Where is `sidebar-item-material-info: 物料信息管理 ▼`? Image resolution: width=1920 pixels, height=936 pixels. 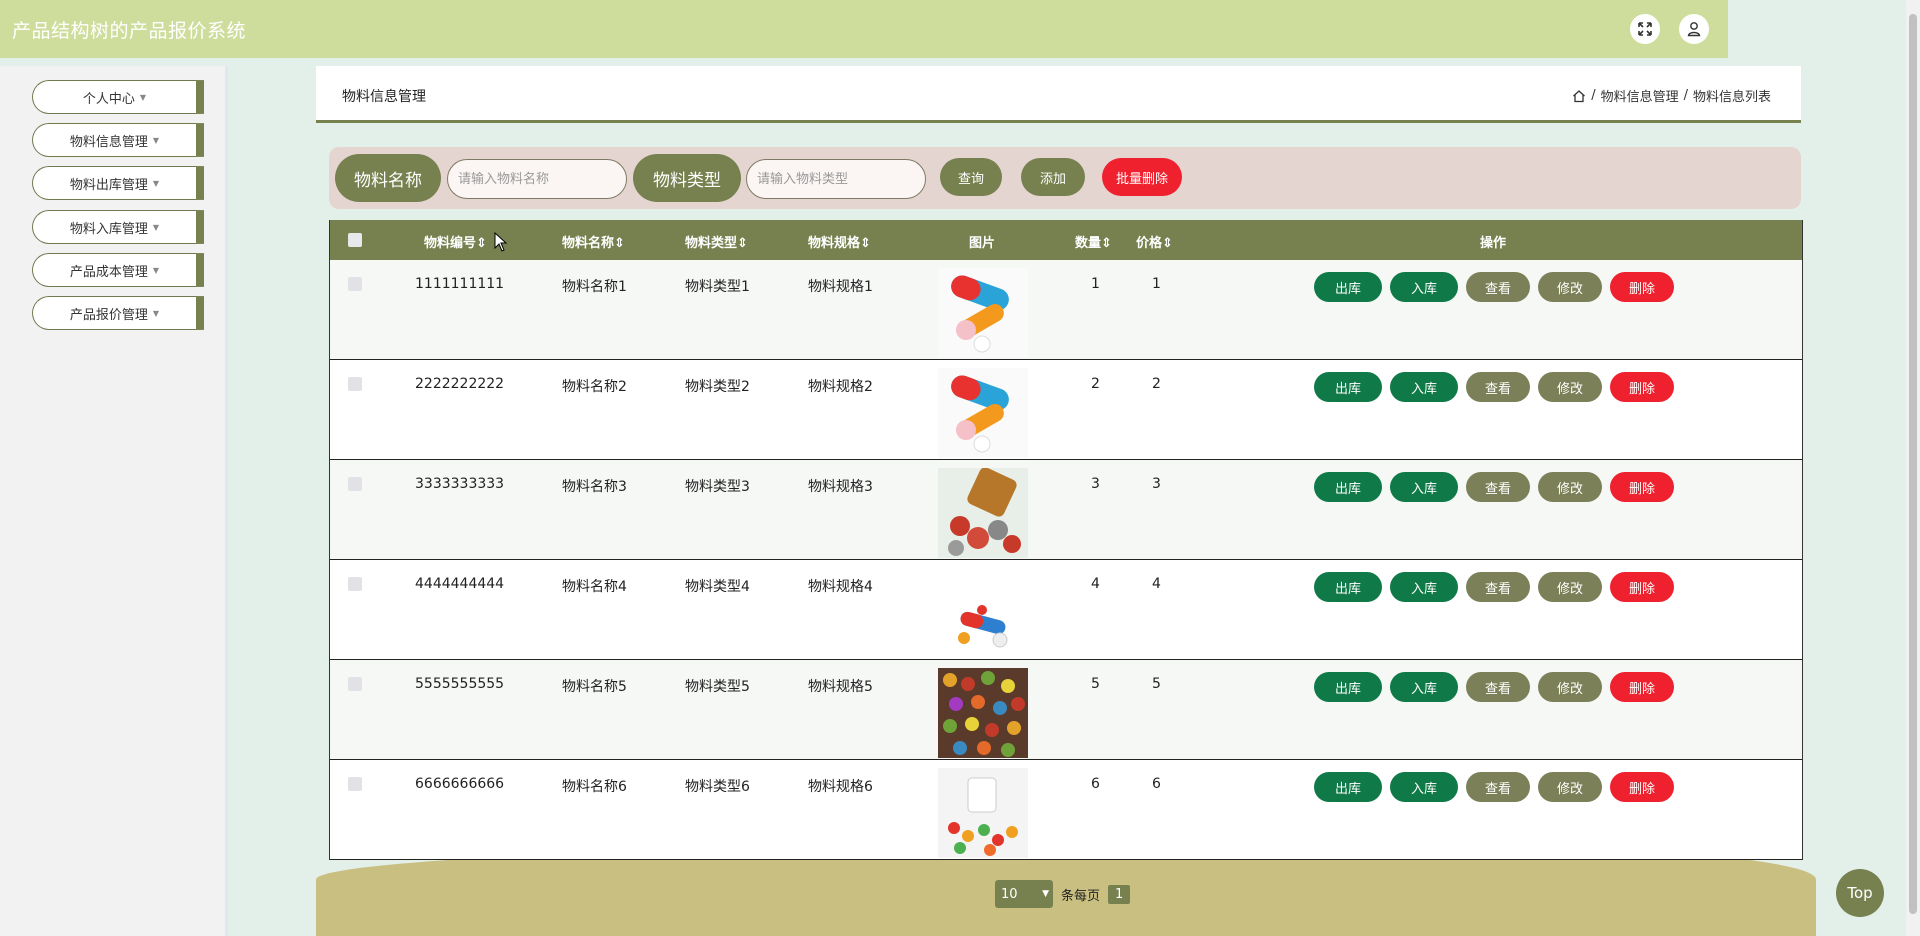
sidebar-item-material-info: 物料信息管理 ▼ is located at coordinates (118, 140).